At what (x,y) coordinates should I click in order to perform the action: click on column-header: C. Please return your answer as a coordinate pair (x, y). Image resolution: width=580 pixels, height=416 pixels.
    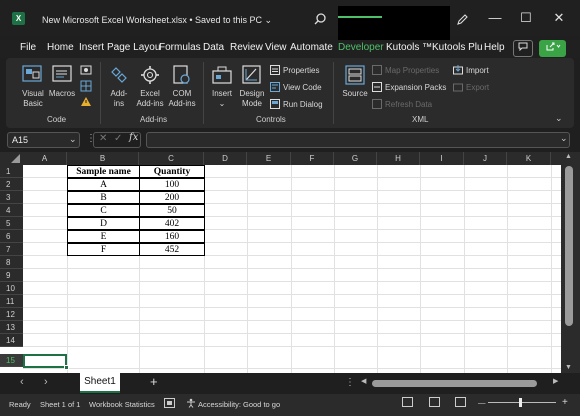
    Looking at the image, I should click on (171, 158).